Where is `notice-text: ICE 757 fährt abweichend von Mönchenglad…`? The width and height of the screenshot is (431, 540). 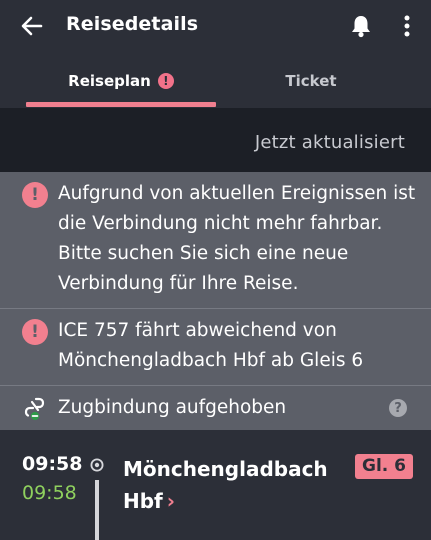
notice-text: ICE 757 fährt abweichend von Mönchenglad… is located at coordinates (211, 345).